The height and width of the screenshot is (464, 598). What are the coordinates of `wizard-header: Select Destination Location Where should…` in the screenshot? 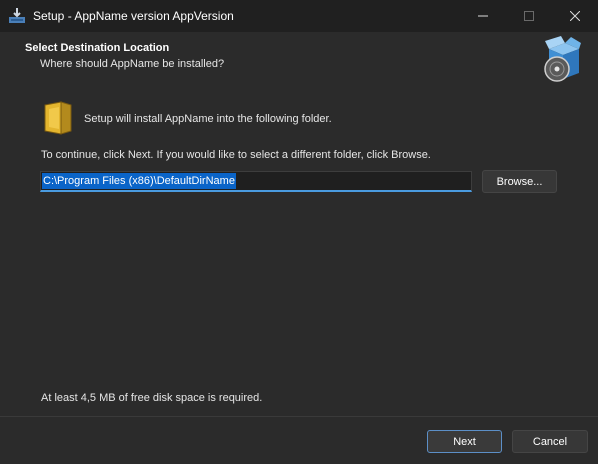 It's located at (299, 62).